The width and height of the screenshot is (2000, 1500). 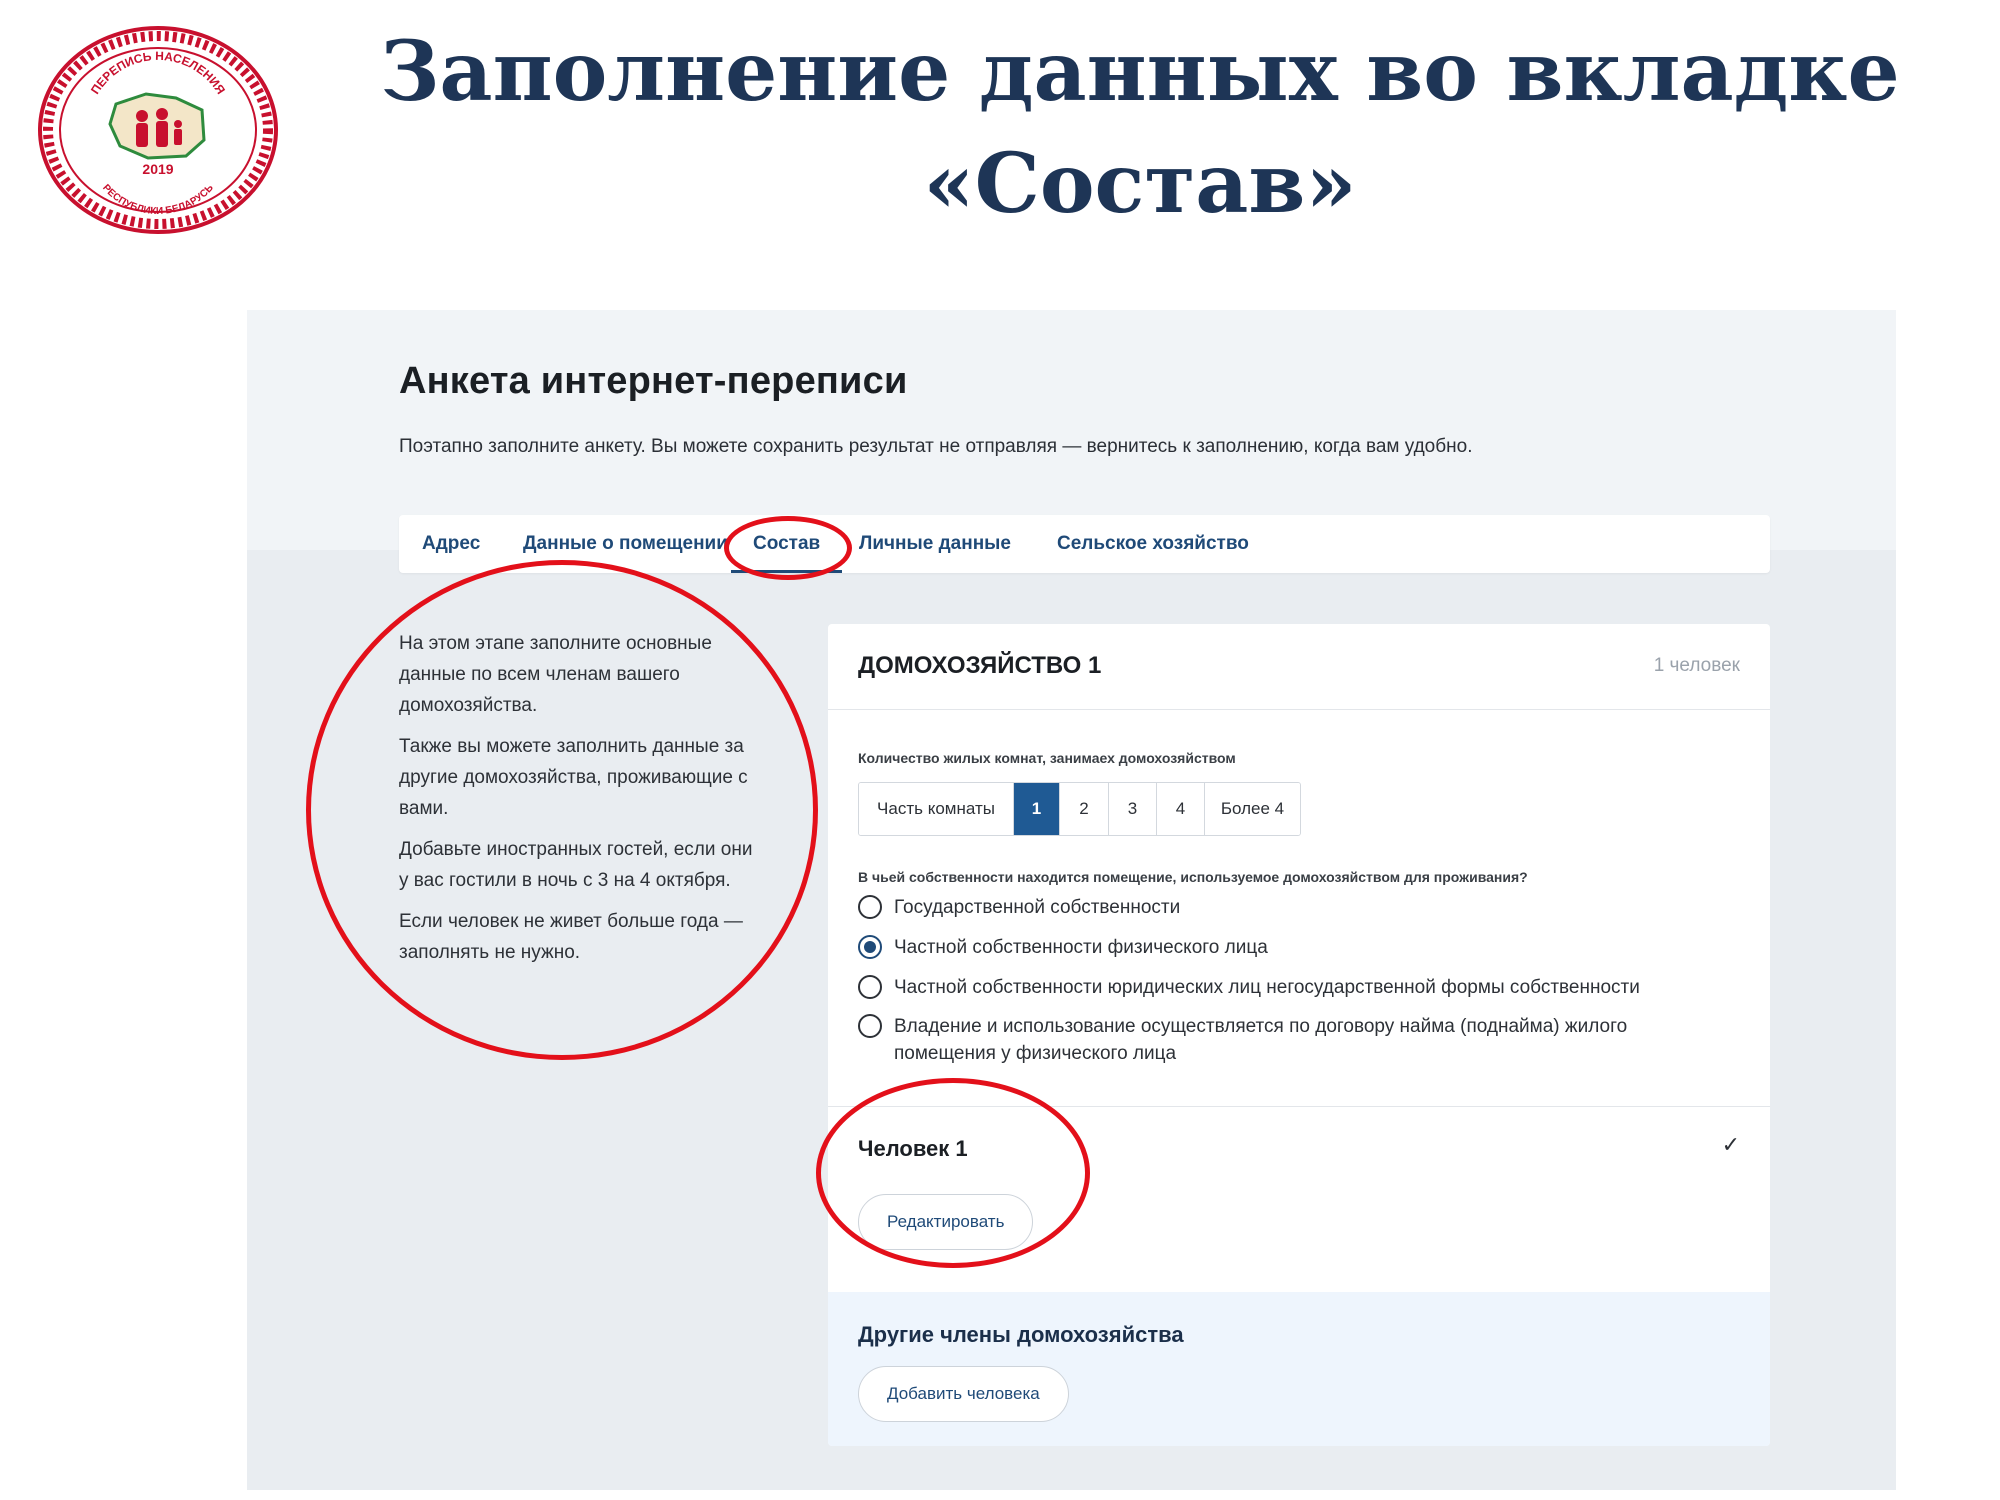 I want to click on slide-title-line1: Заполнение данных во вкладке, so click(x=1140, y=72).